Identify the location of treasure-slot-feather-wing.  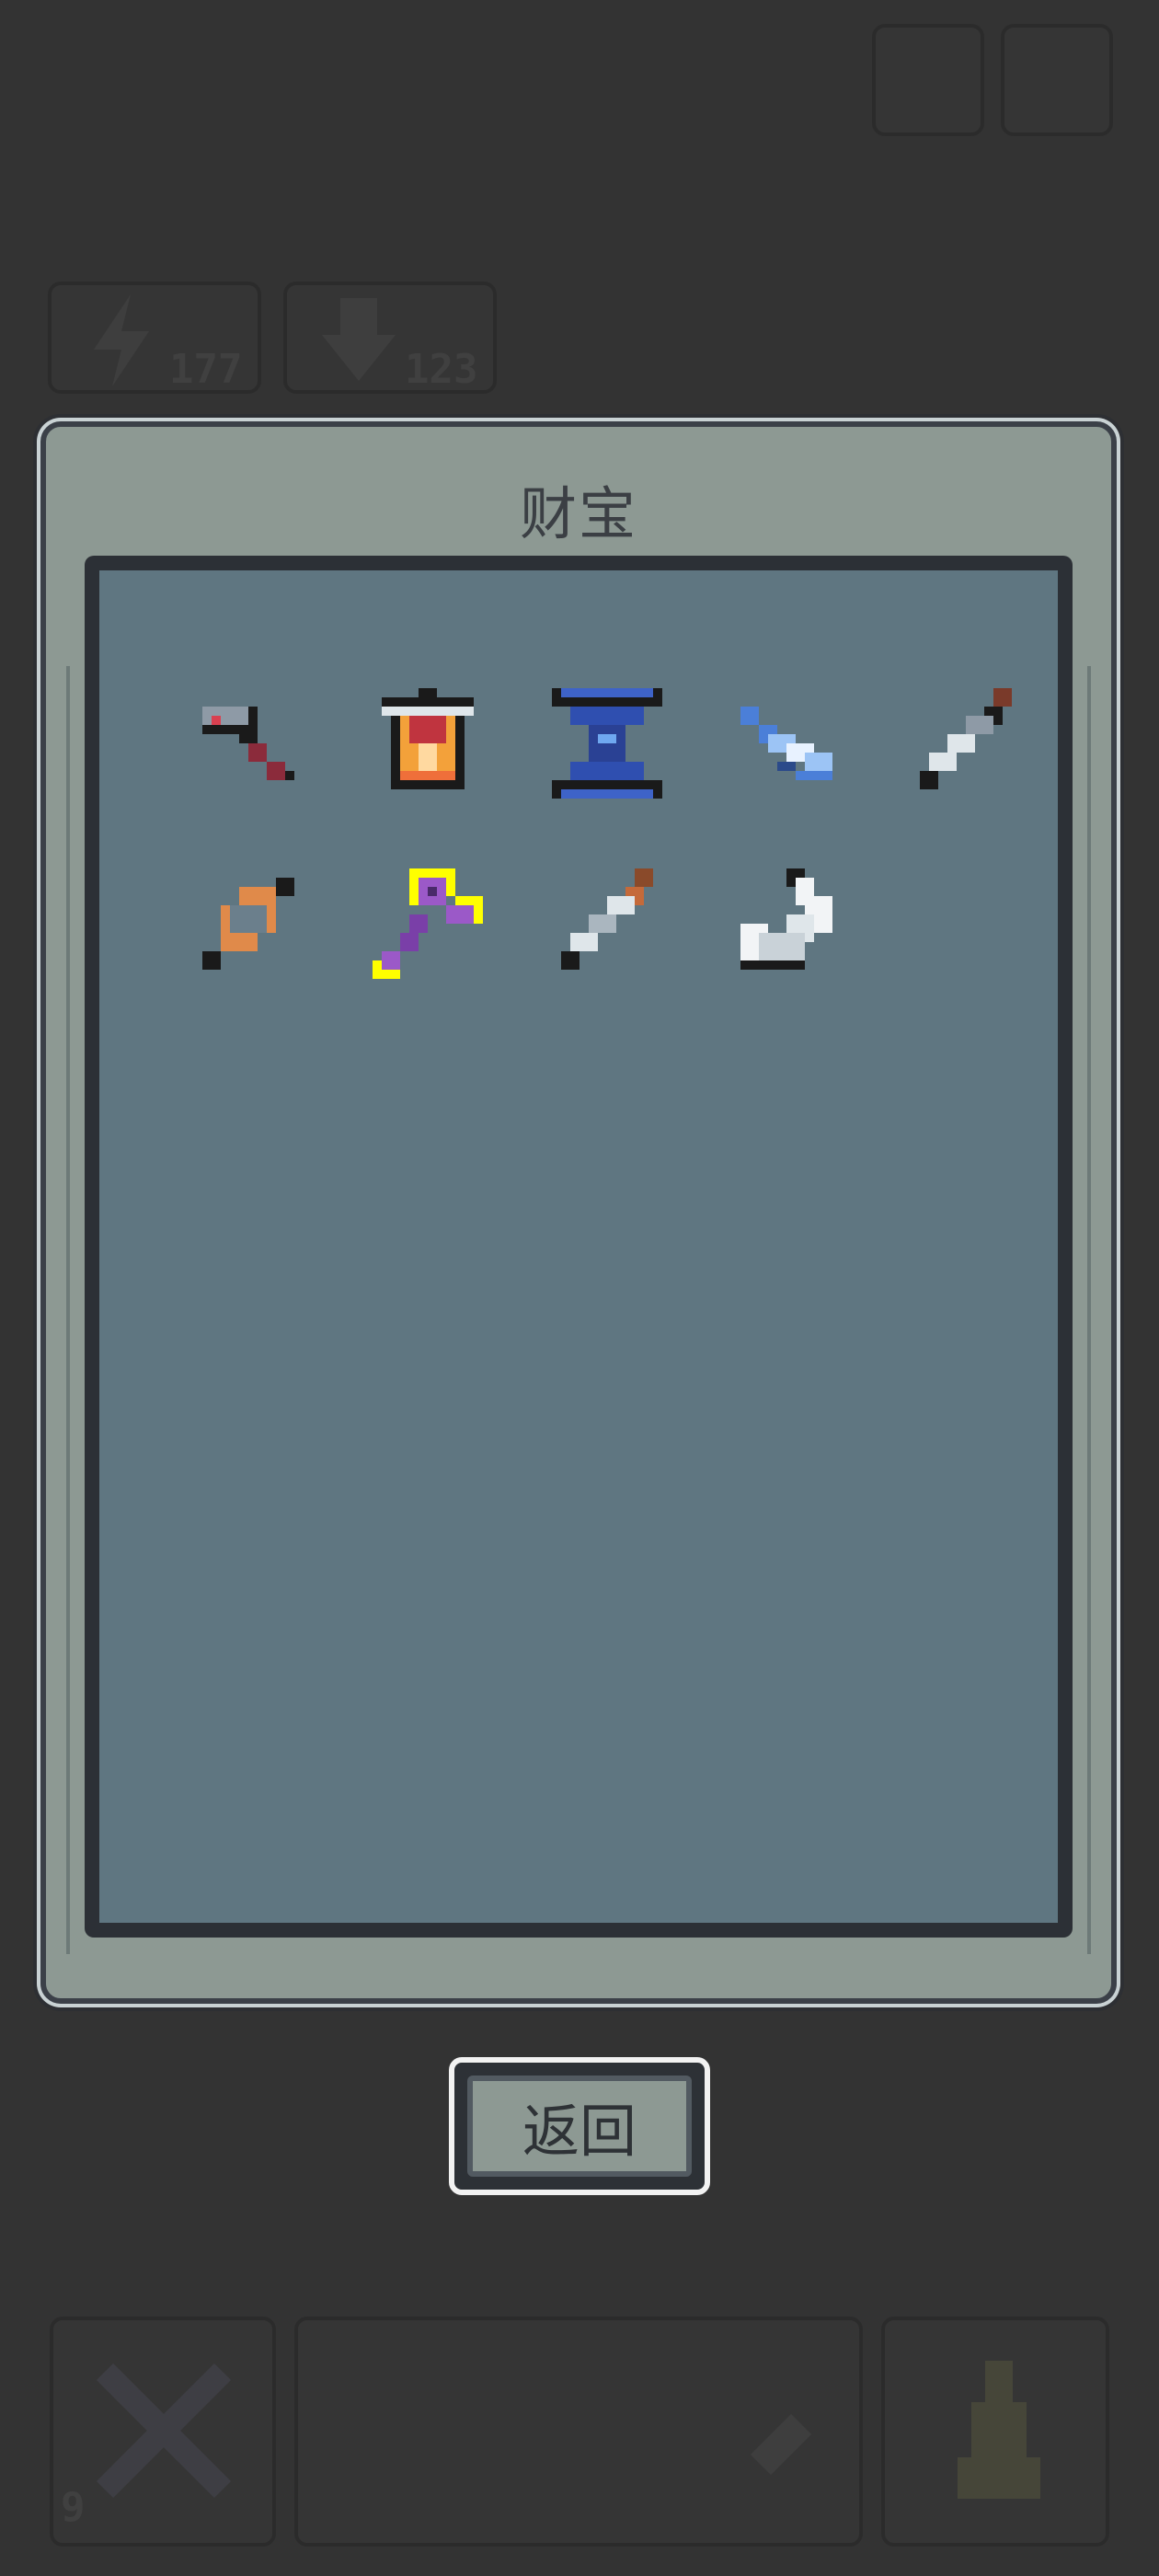
(786, 924).